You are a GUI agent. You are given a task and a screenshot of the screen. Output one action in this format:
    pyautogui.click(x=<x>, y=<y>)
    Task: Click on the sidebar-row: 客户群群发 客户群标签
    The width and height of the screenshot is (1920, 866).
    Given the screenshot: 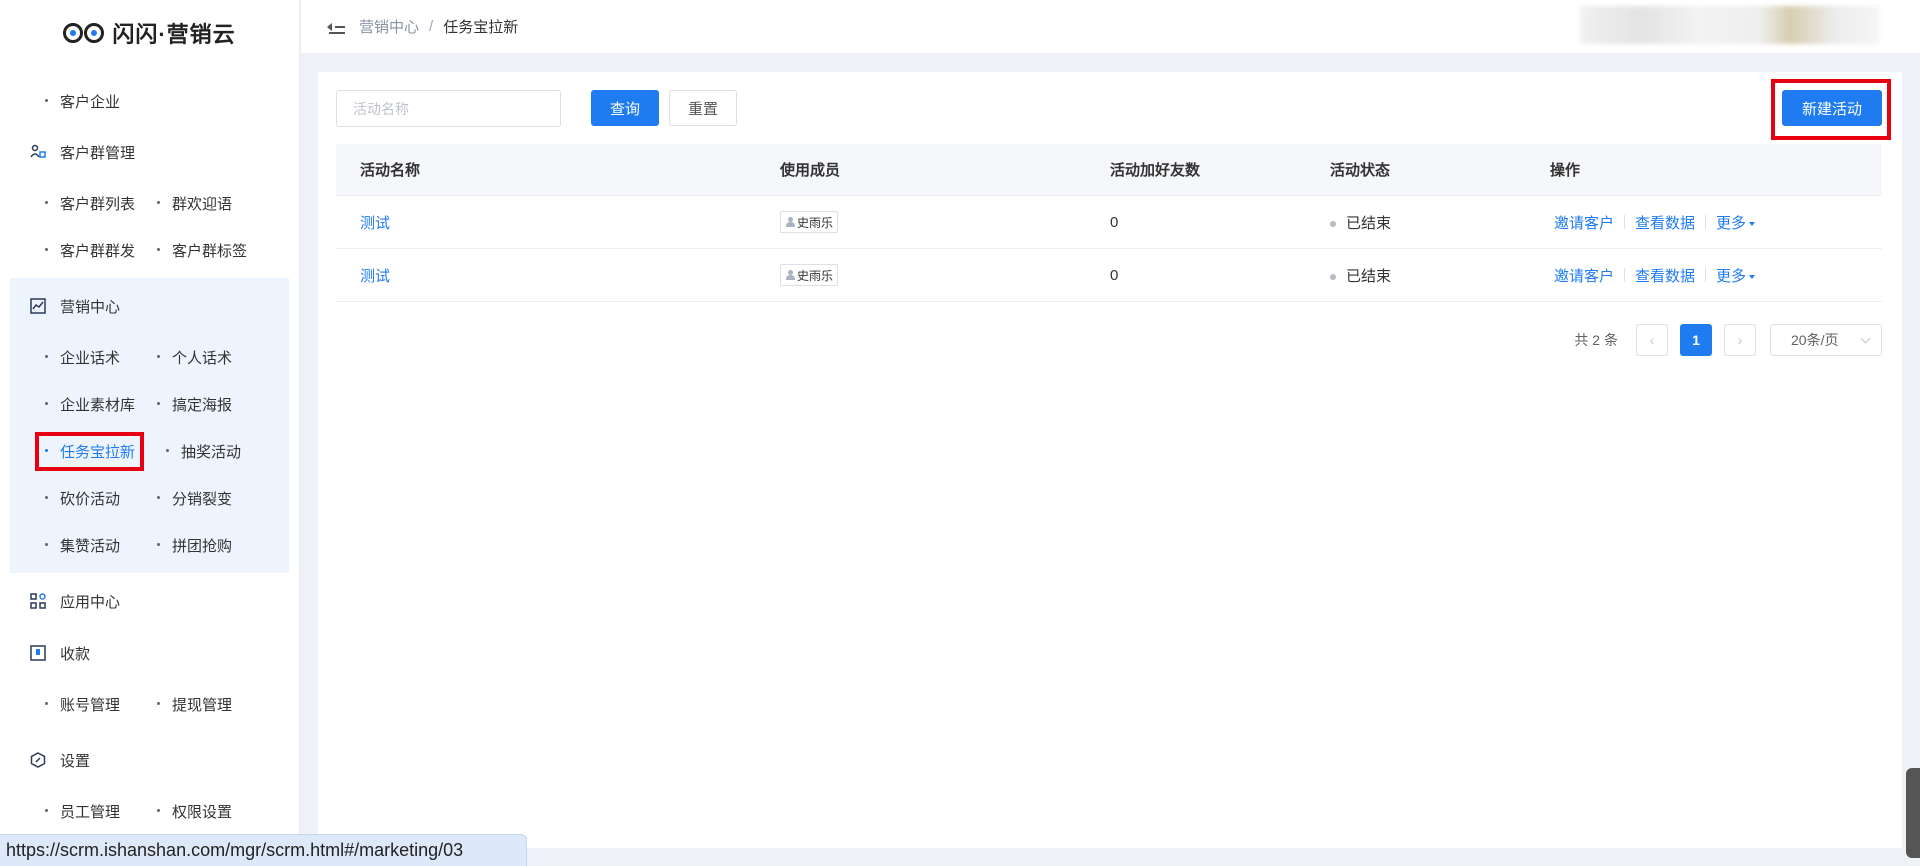 What is the action you would take?
    pyautogui.click(x=149, y=250)
    